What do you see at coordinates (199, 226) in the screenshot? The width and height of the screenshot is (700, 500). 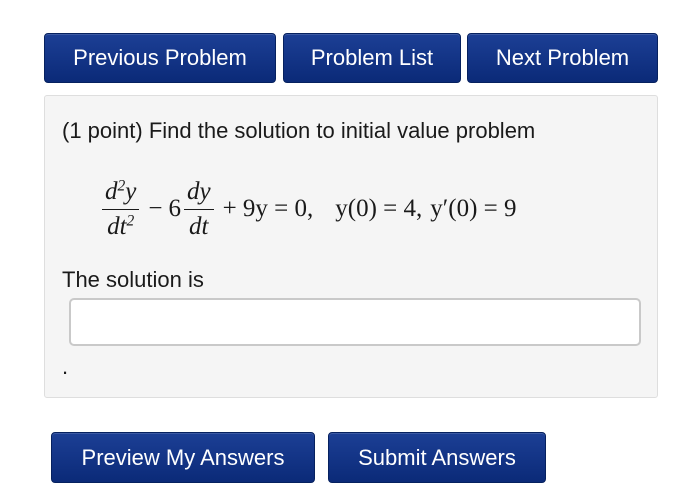 I see `first-derivative-denominator: dt` at bounding box center [199, 226].